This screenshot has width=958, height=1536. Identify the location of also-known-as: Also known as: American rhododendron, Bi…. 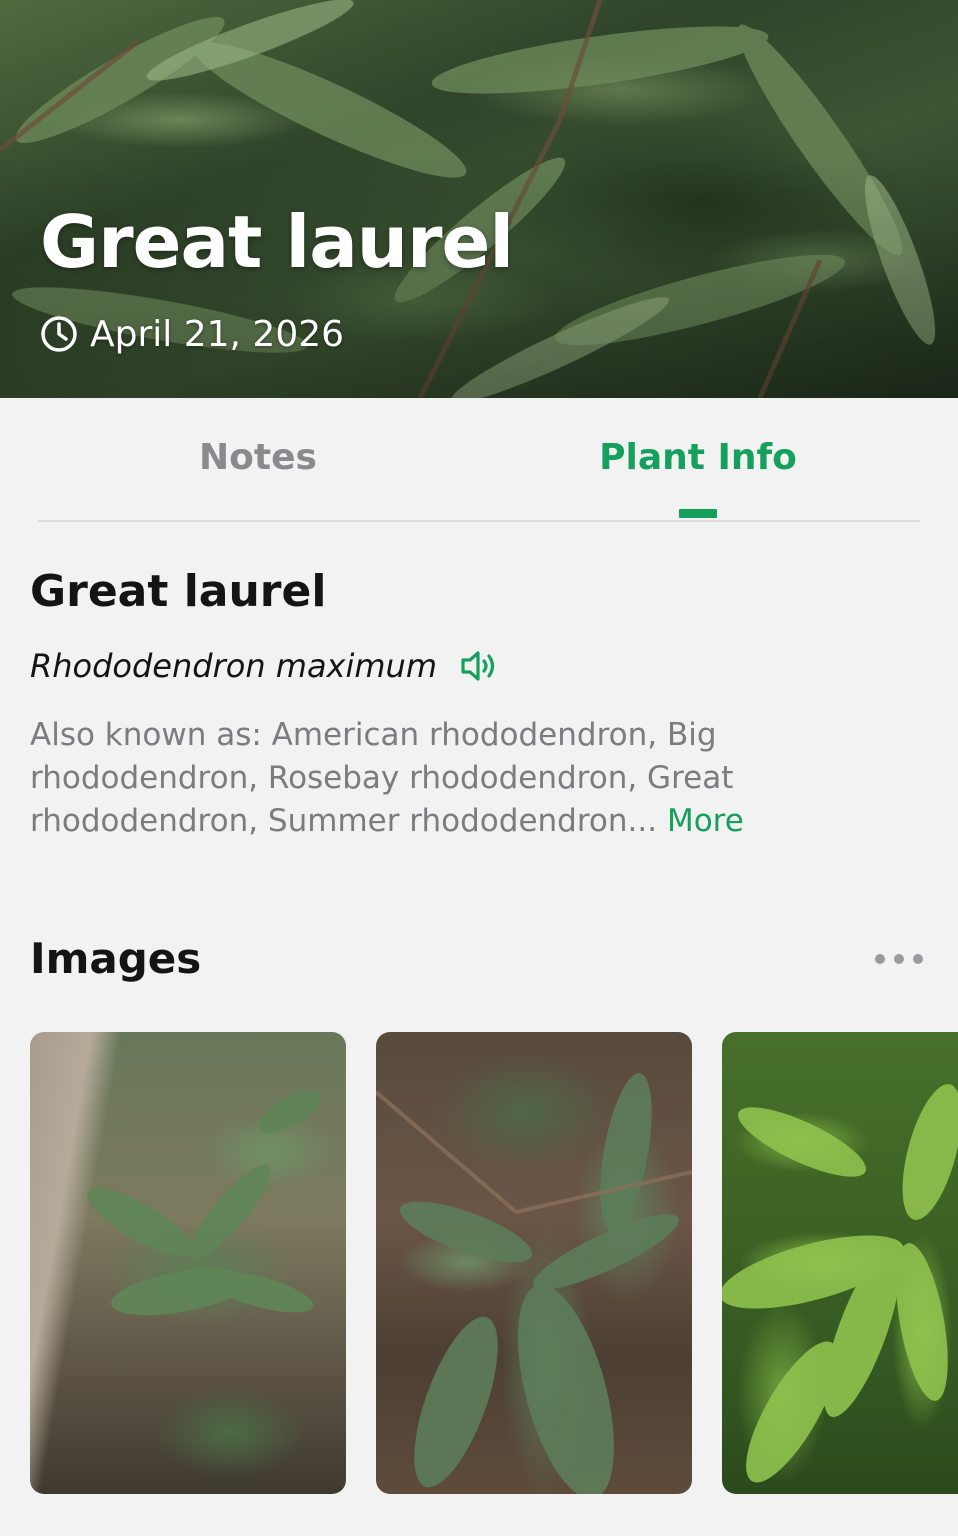
(470, 778).